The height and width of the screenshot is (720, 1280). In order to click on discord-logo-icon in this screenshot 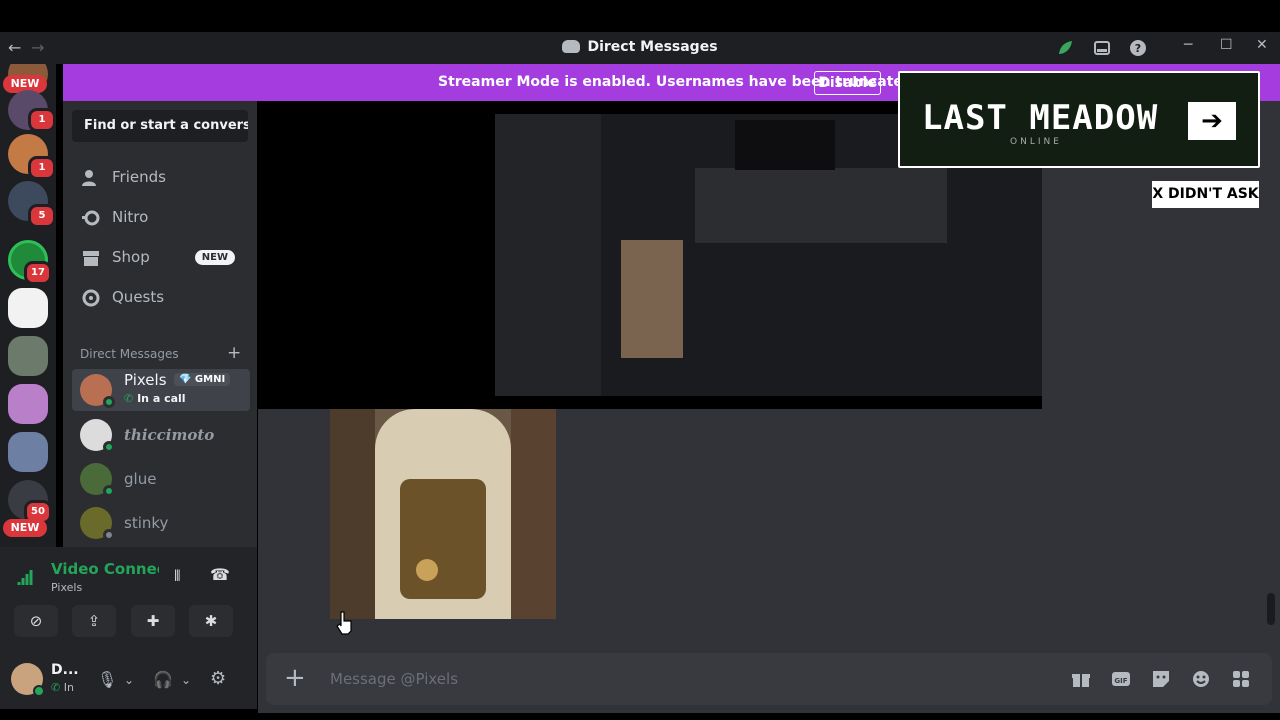, I will do `click(571, 46)`.